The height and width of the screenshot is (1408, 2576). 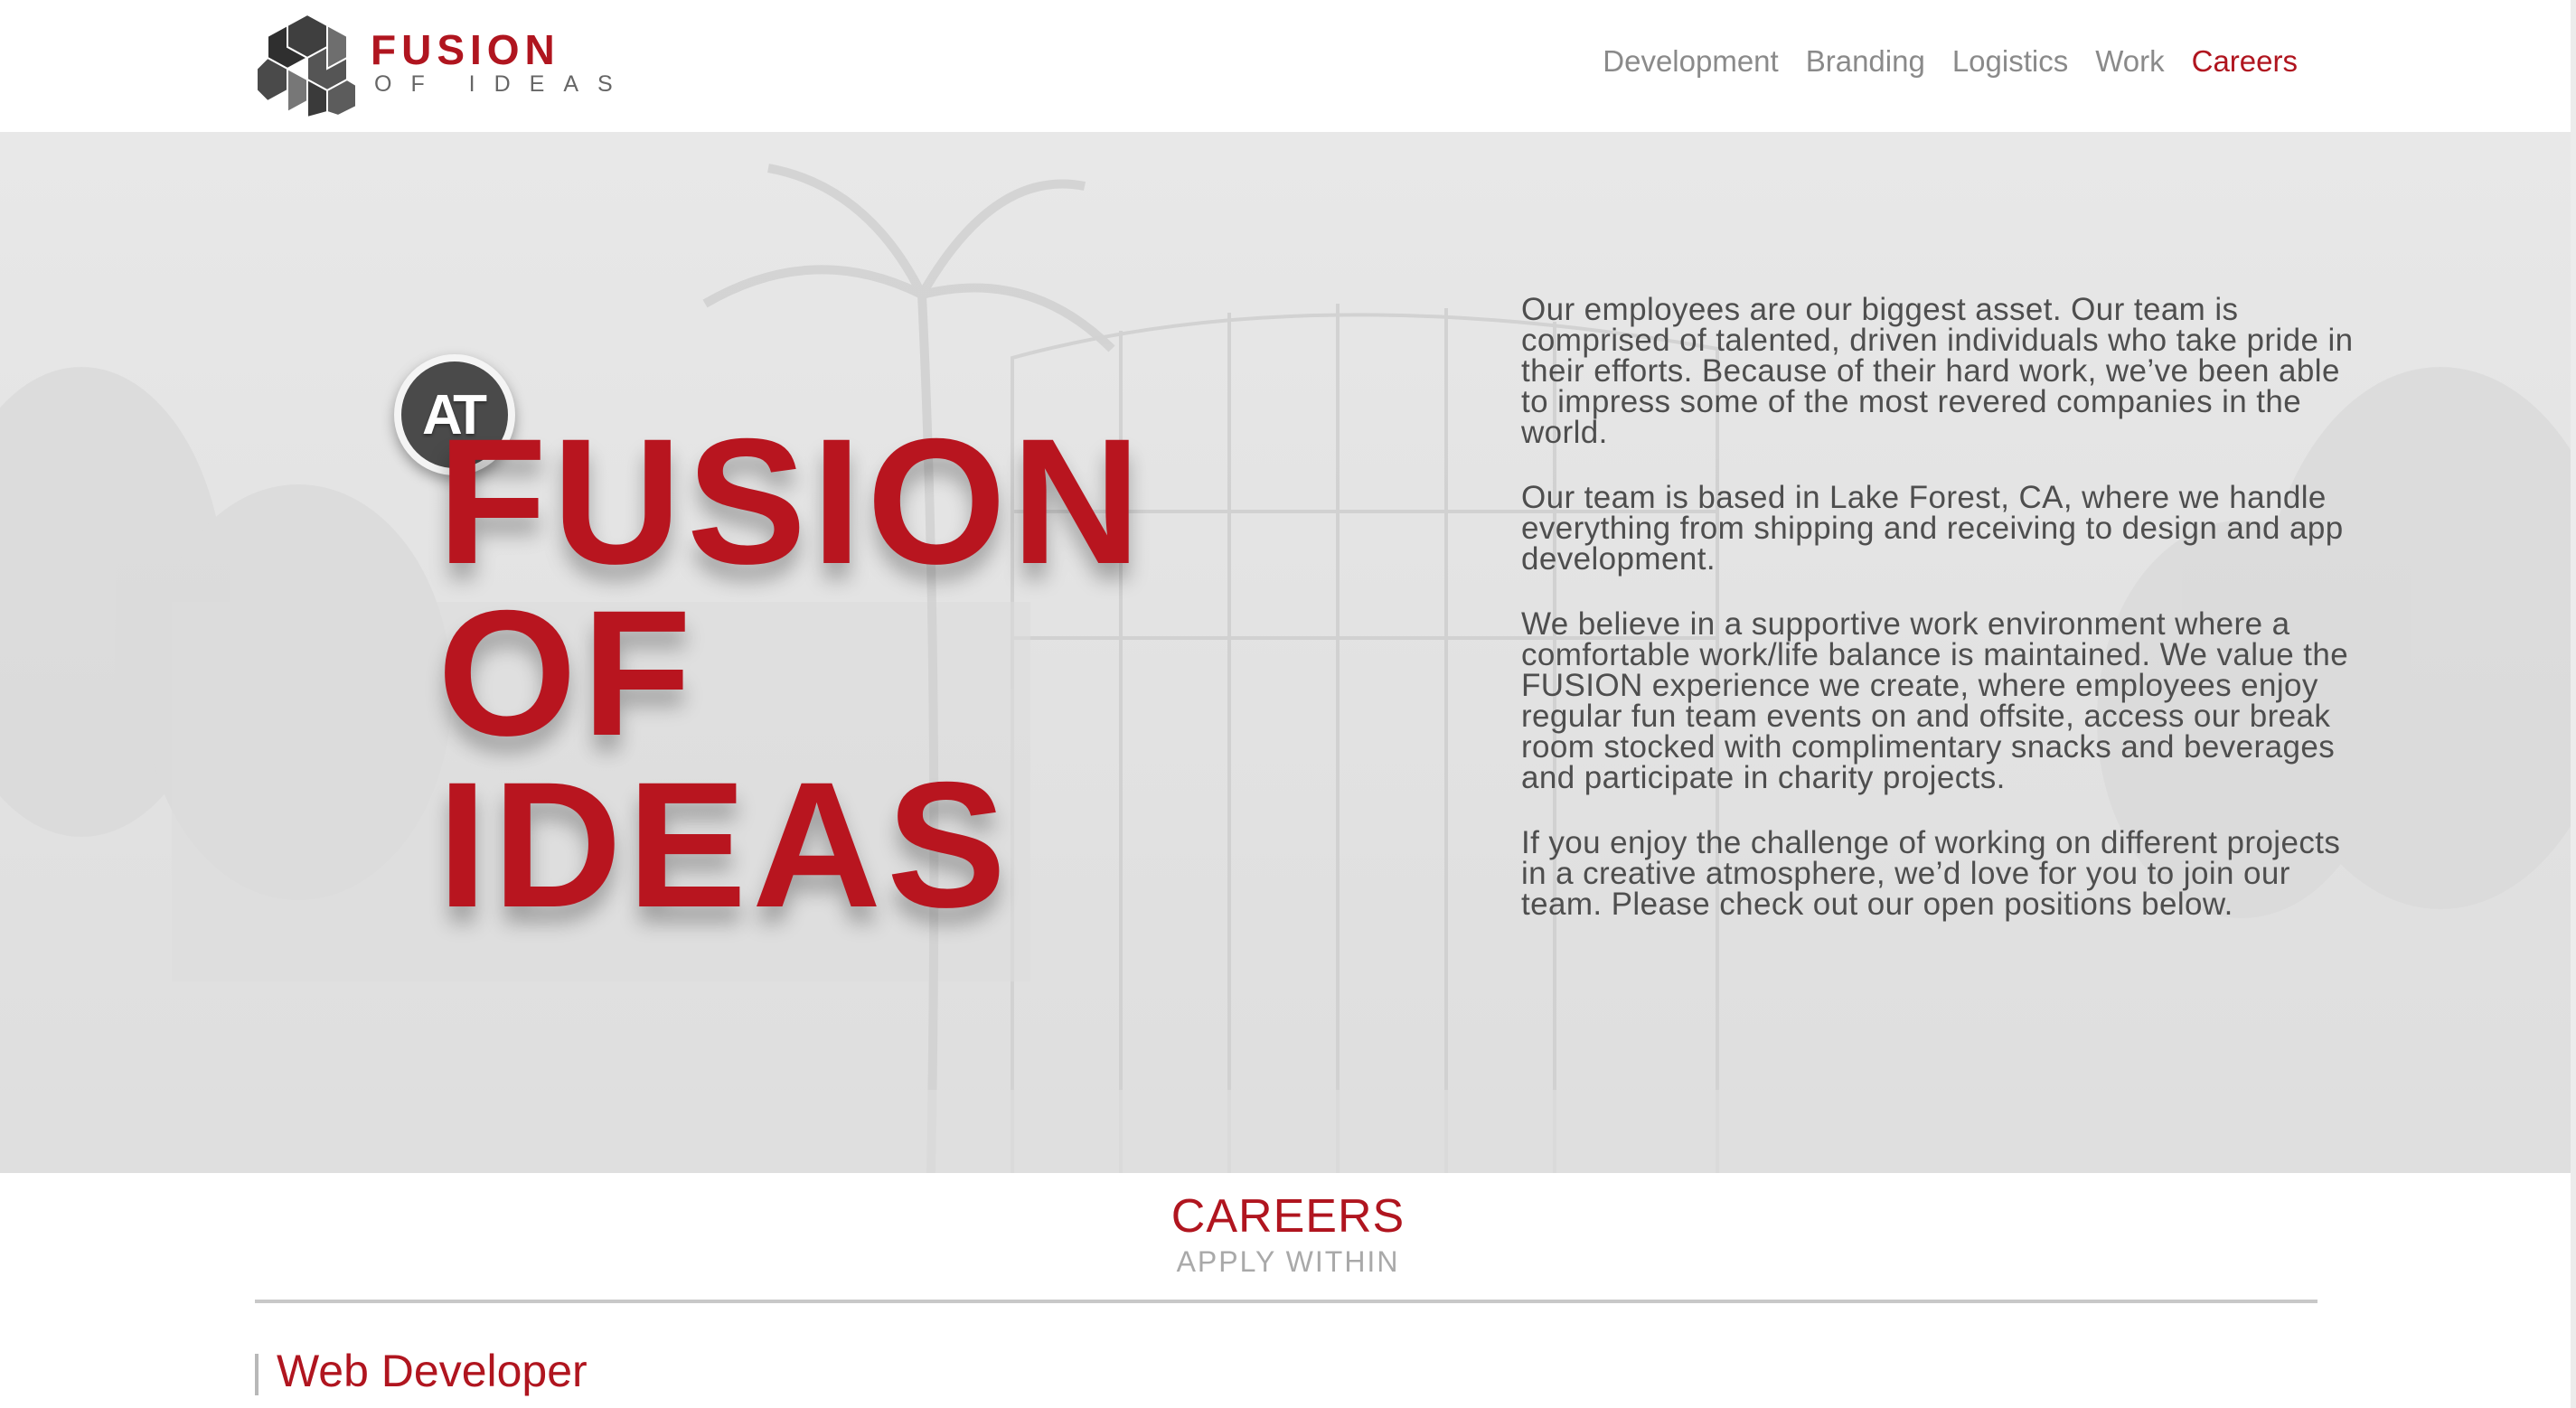 What do you see at coordinates (503, 84) in the screenshot?
I see `logo-word-of-ideas: OF IDEAS` at bounding box center [503, 84].